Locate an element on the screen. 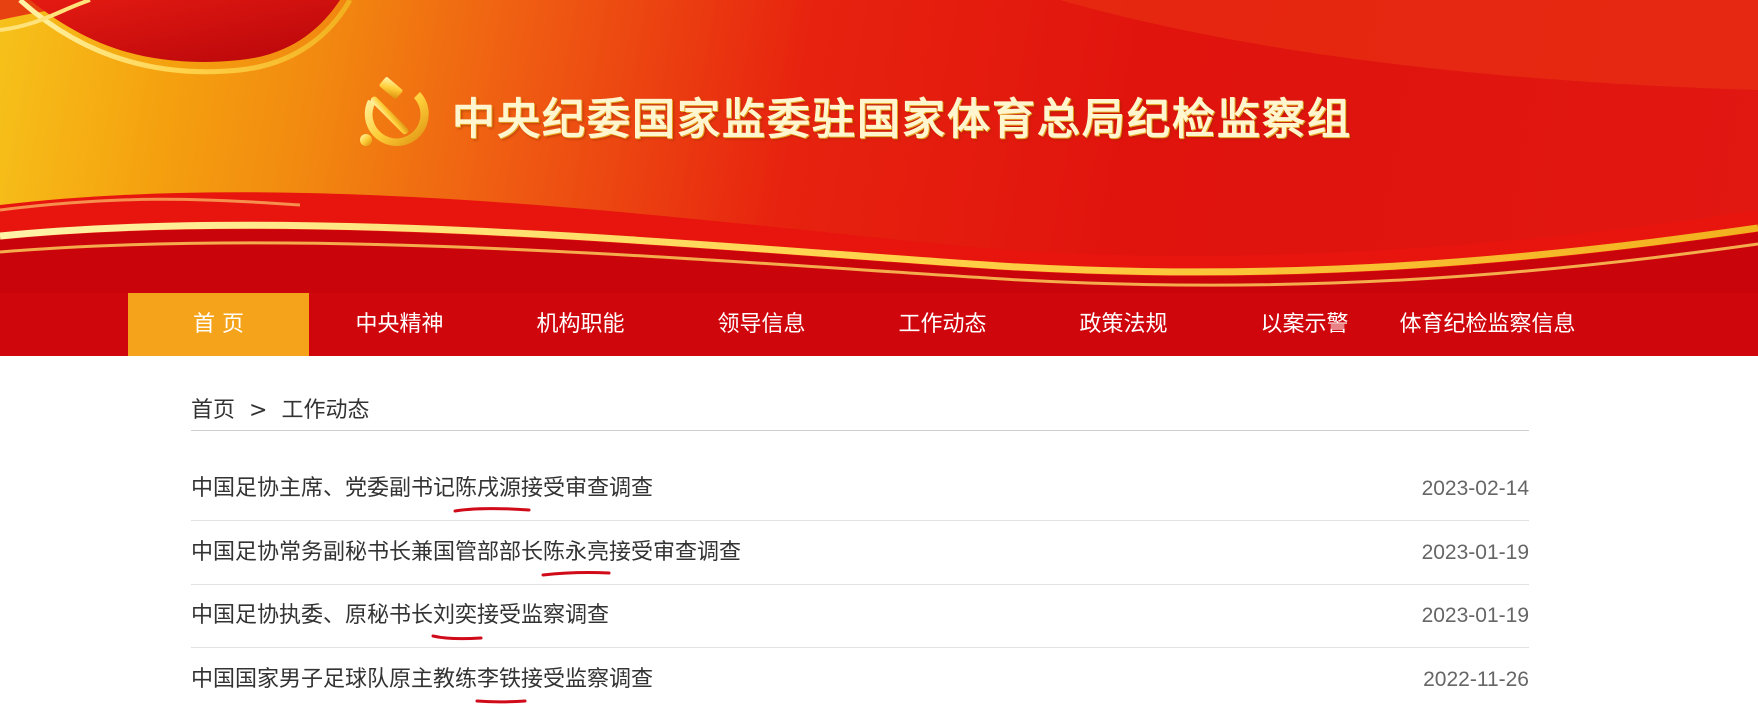  article-title-link: 中国足协主席、党委副书记陈戌源 接受审查调查 is located at coordinates (422, 489).